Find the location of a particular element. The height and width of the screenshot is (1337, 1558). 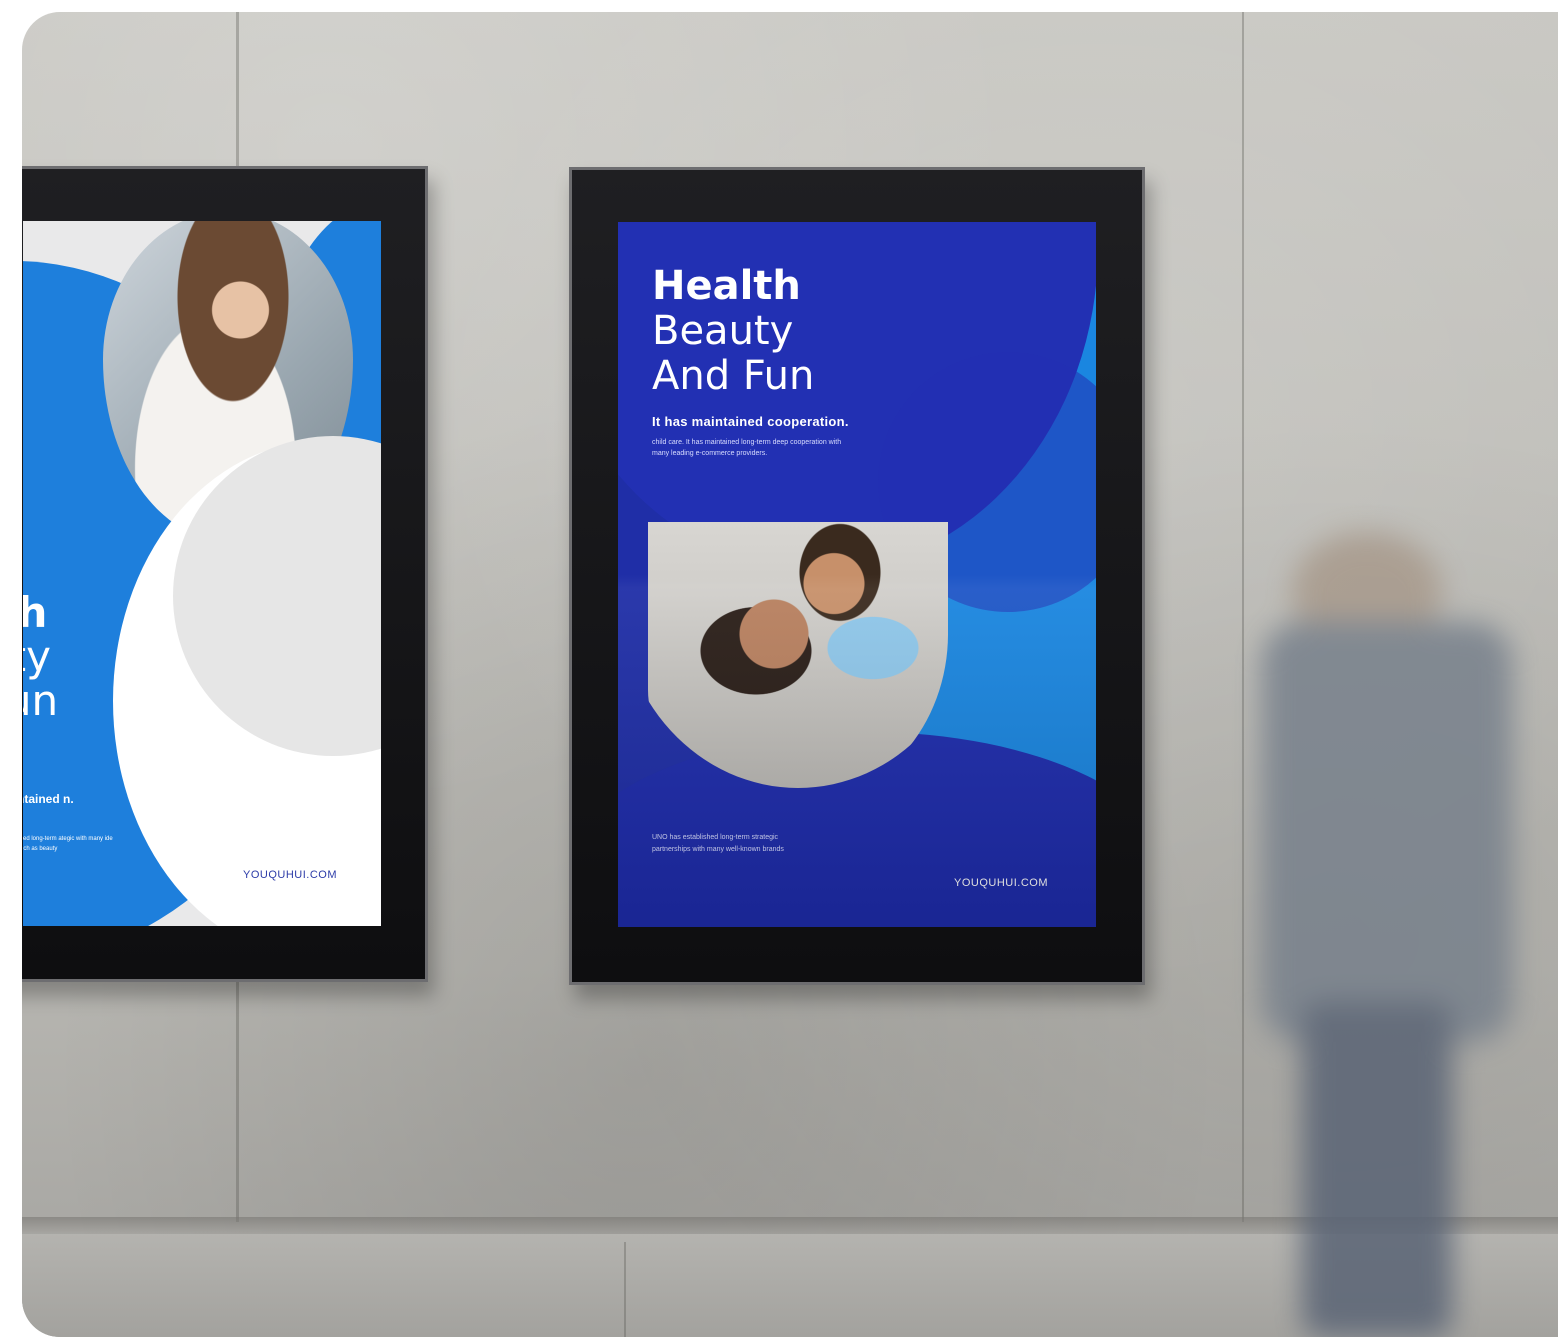

title-line-3: Fun is located at coordinates (41, 700).